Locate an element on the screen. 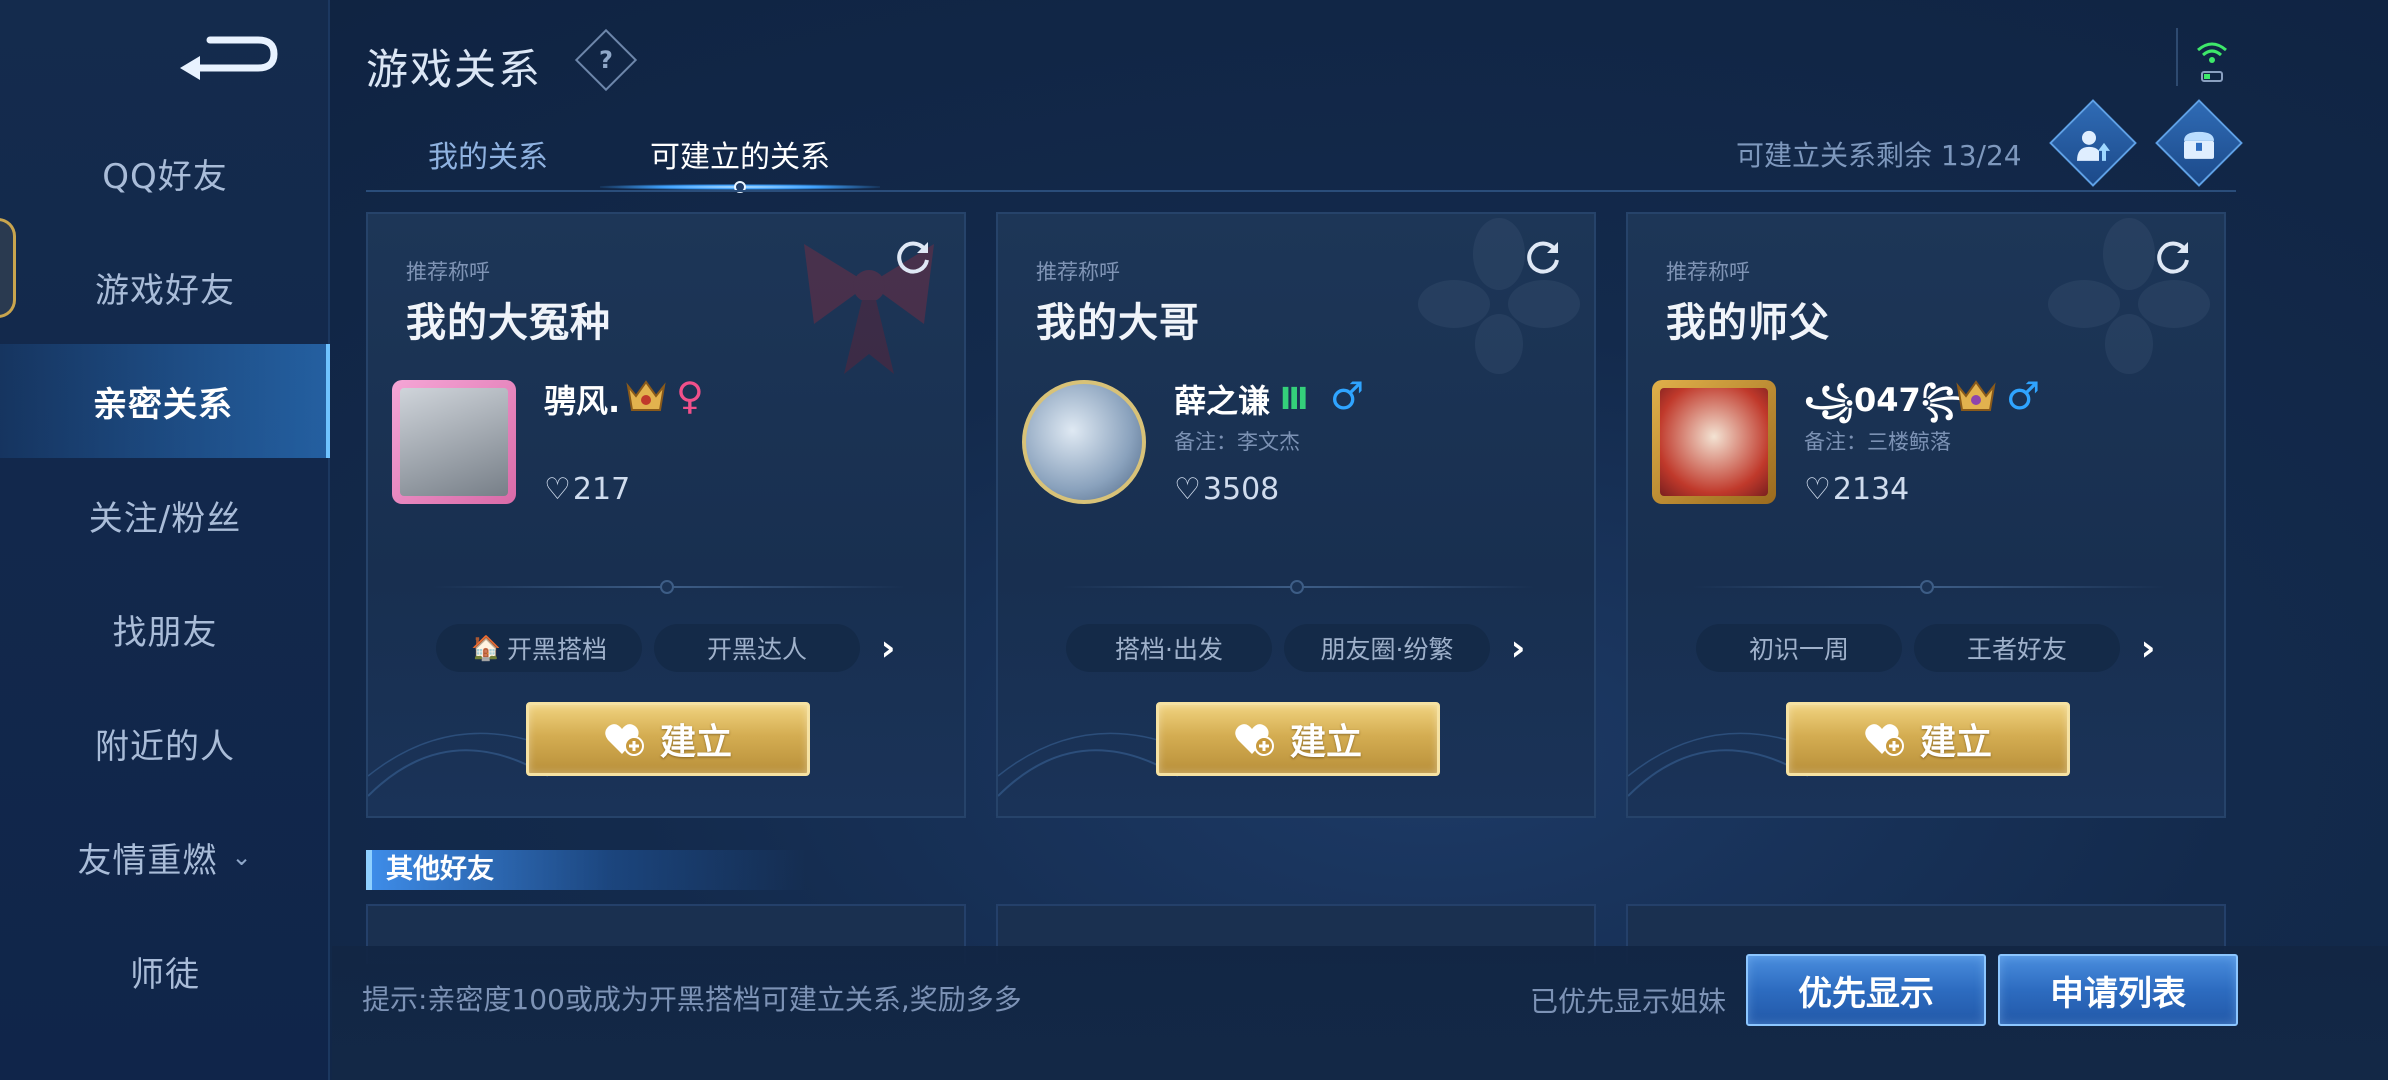 The image size is (2388, 1080). wifi-icon is located at coordinates (2212, 62).